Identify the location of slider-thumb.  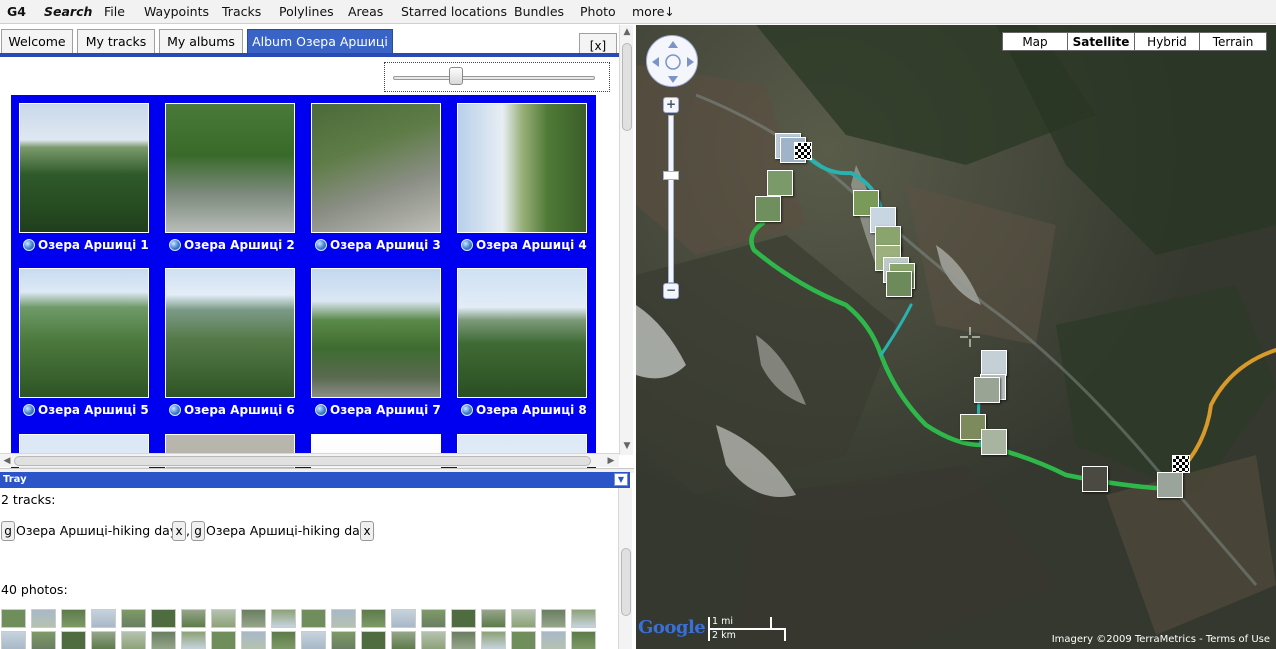
(456, 76).